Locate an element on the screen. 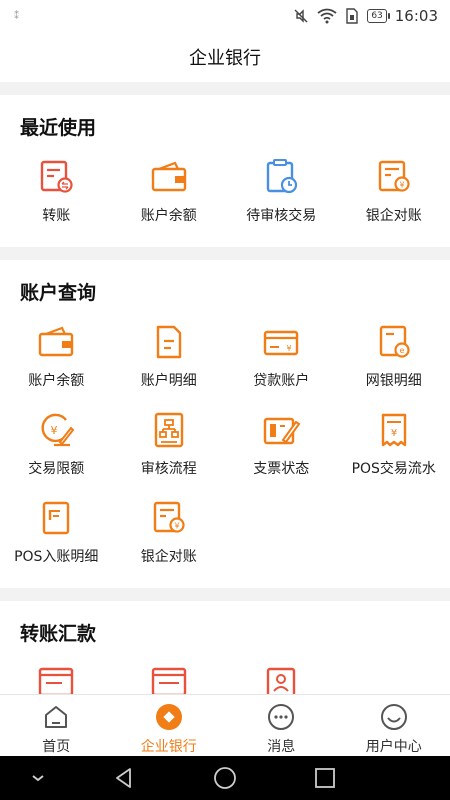 The image size is (450, 800). home-icon is located at coordinates (56, 717).